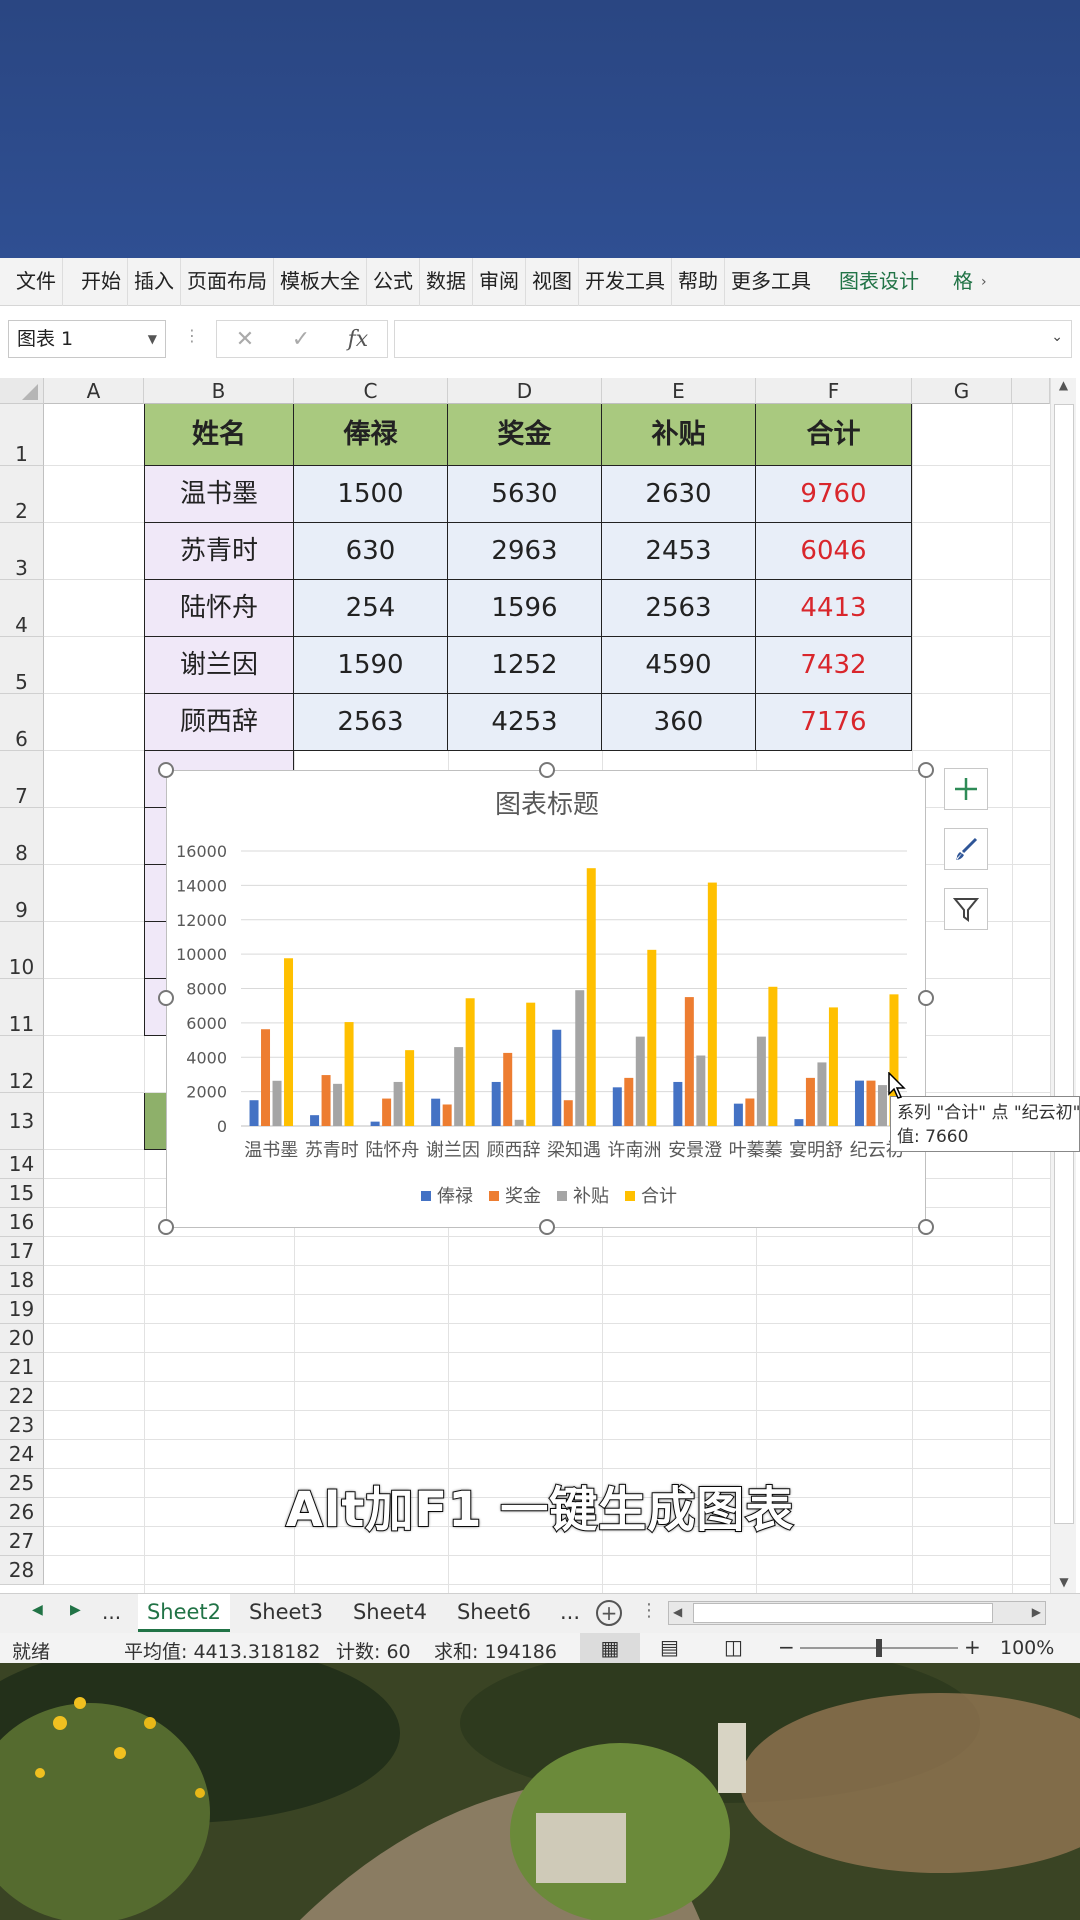 The image size is (1080, 1920). I want to click on row-header: 2, so click(22, 494).